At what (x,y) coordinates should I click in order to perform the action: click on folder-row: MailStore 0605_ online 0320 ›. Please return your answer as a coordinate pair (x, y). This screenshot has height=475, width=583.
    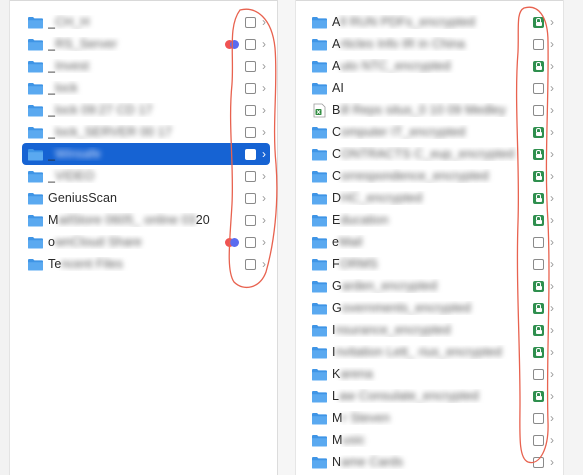
    Looking at the image, I should click on (146, 220).